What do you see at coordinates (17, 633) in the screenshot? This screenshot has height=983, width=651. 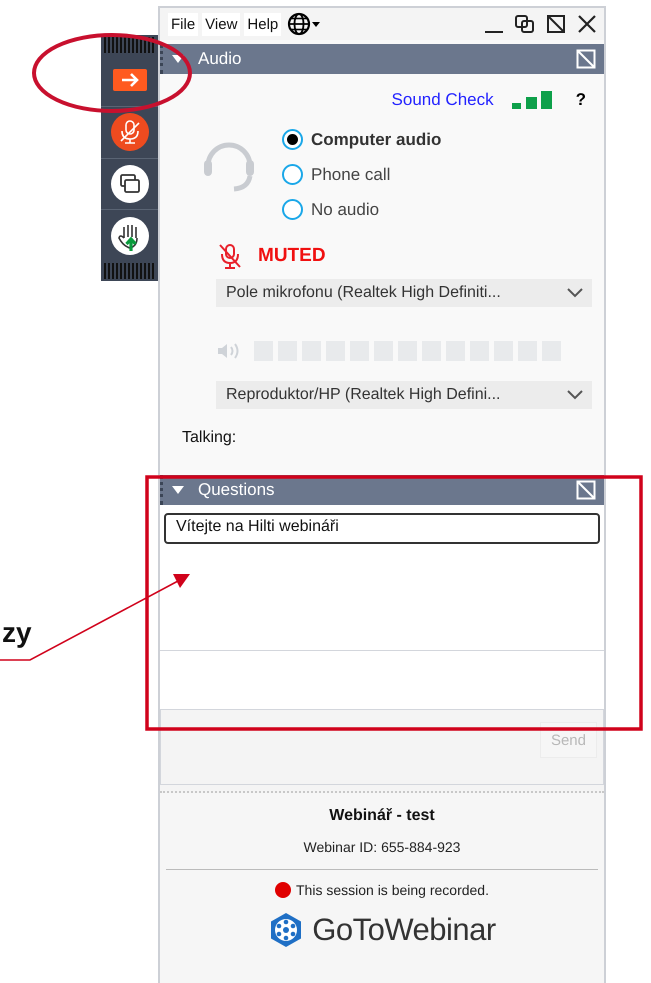 I see `annotation-text: zy` at bounding box center [17, 633].